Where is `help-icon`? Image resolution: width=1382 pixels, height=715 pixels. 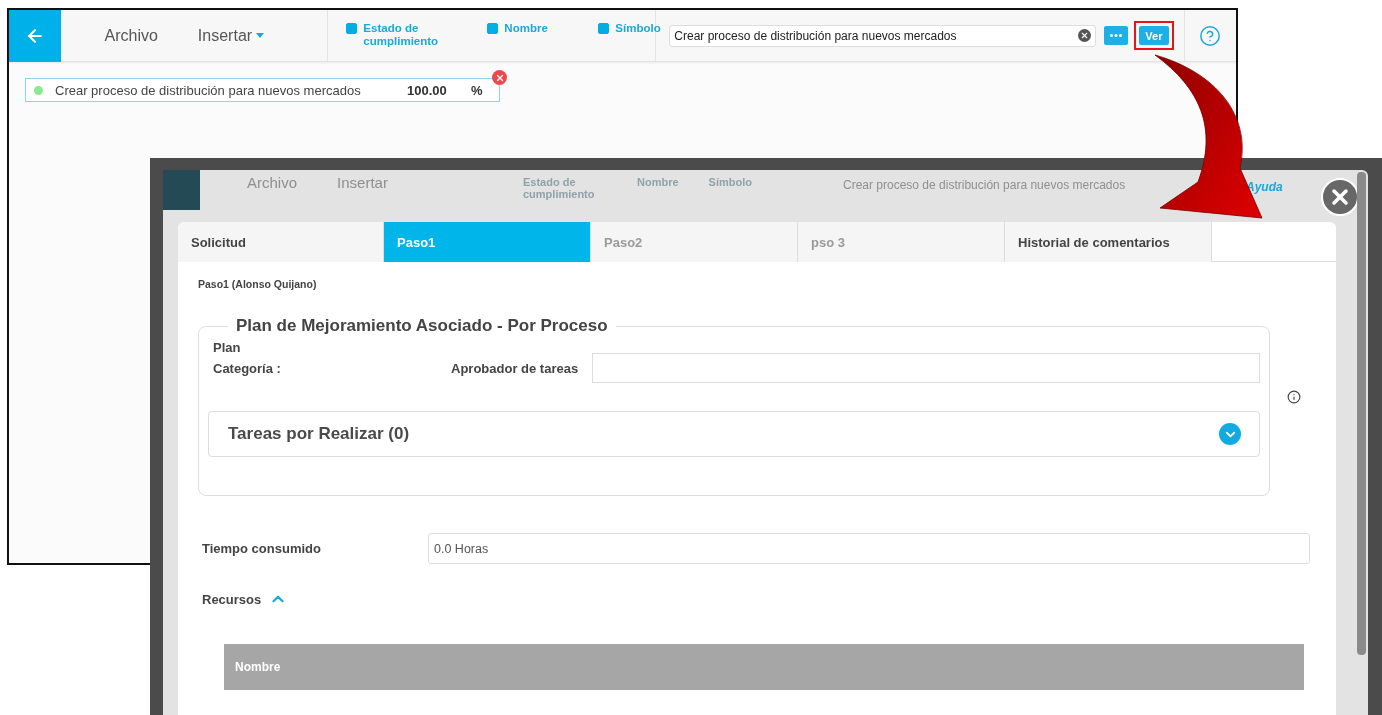
help-icon is located at coordinates (1210, 35).